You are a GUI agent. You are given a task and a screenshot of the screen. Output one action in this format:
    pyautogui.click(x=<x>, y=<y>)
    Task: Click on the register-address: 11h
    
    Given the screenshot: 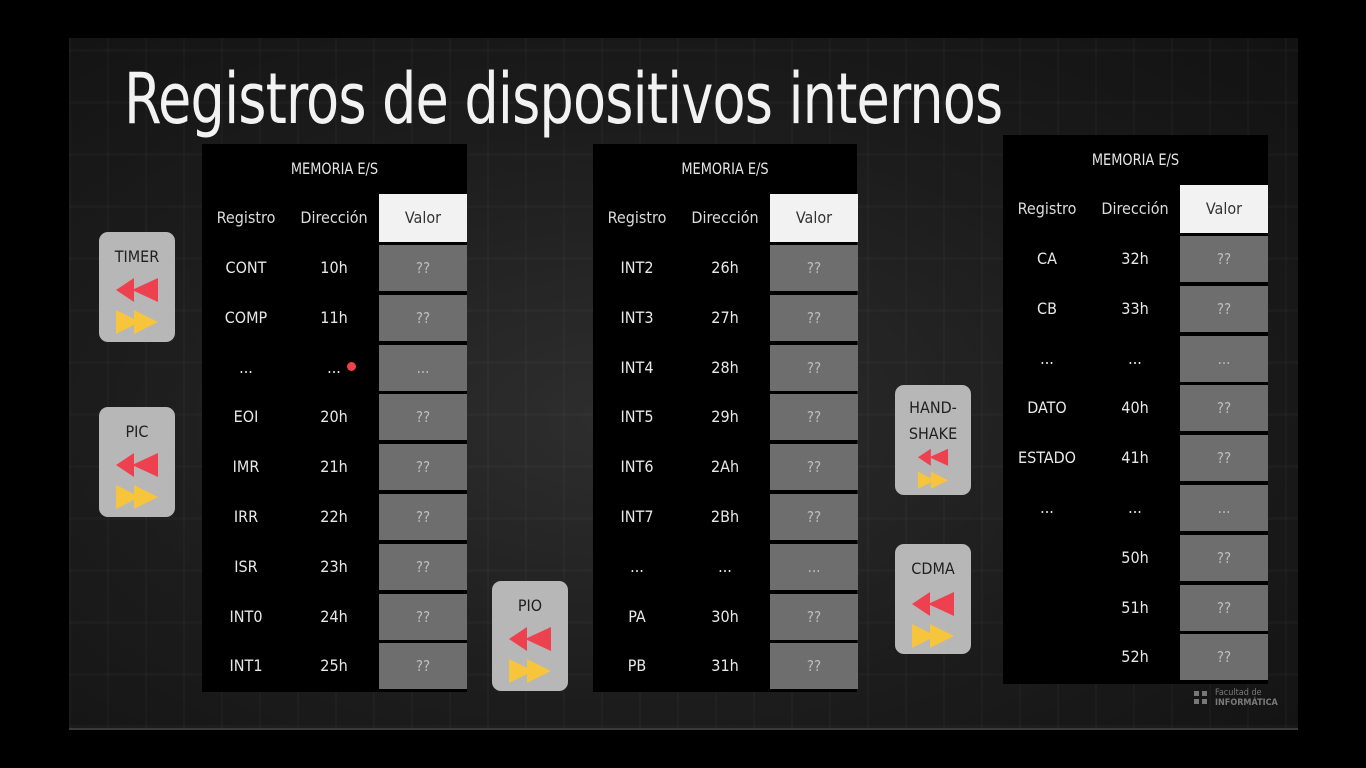 What is the action you would take?
    pyautogui.click(x=334, y=317)
    